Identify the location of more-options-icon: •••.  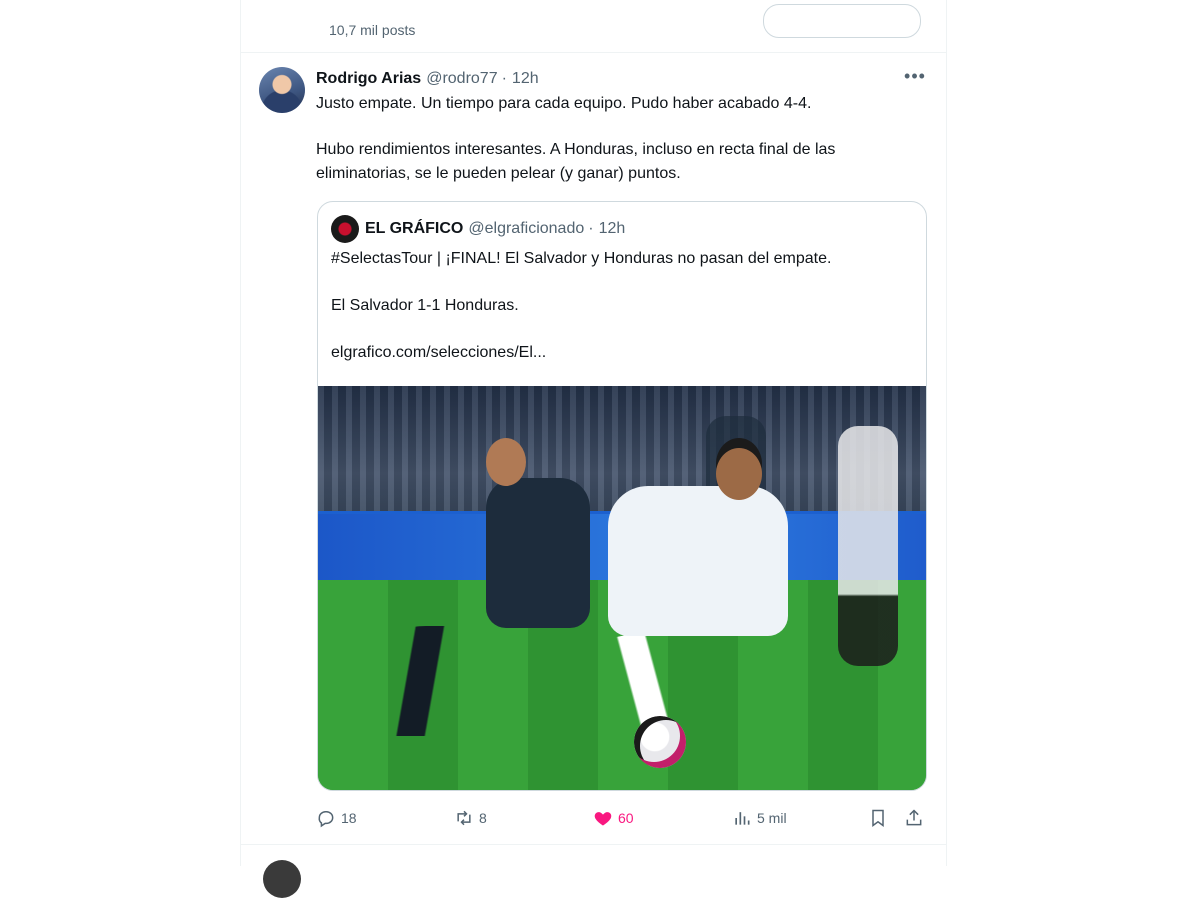
(915, 78).